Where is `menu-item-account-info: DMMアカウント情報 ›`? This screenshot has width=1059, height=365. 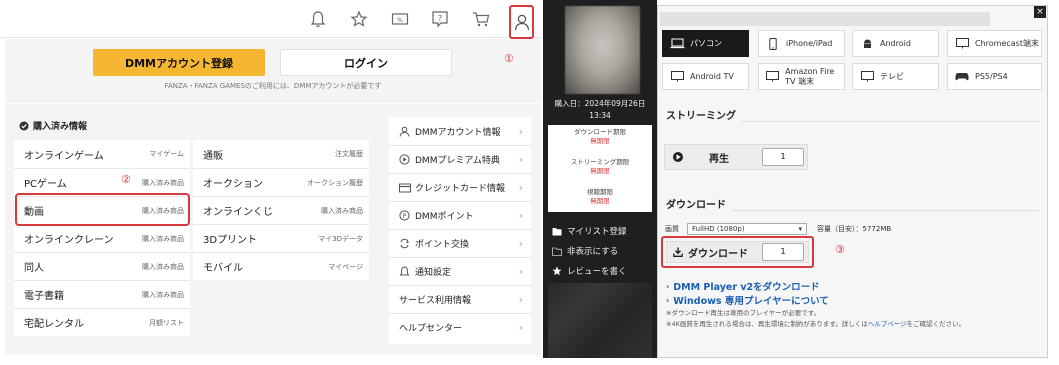 menu-item-account-info: DMMアカウント情報 › is located at coordinates (460, 131).